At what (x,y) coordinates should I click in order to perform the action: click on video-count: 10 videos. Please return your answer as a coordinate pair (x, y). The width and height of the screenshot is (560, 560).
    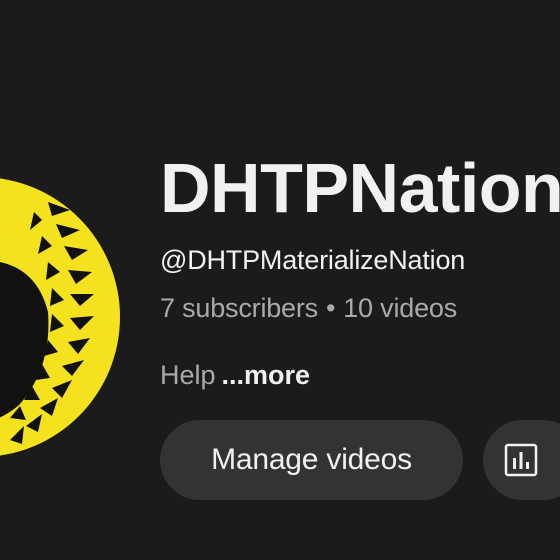
    Looking at the image, I should click on (400, 308).